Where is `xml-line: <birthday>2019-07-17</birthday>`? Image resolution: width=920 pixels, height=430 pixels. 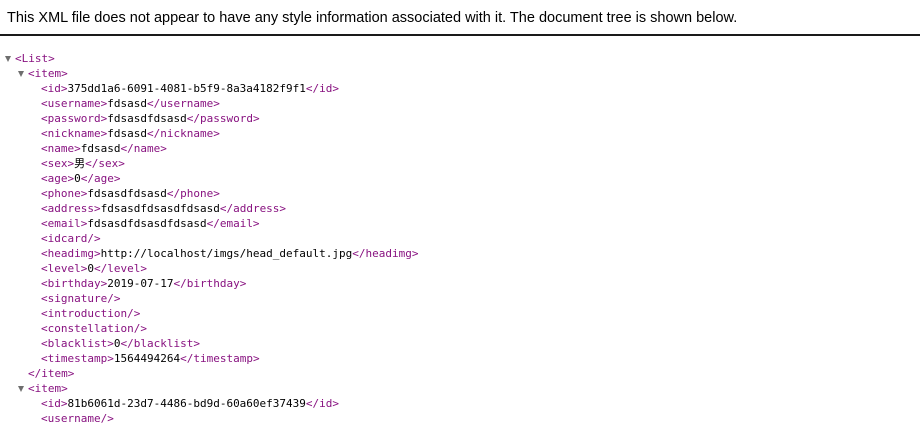
xml-line: <birthday>2019-07-17</birthday> is located at coordinates (209, 283).